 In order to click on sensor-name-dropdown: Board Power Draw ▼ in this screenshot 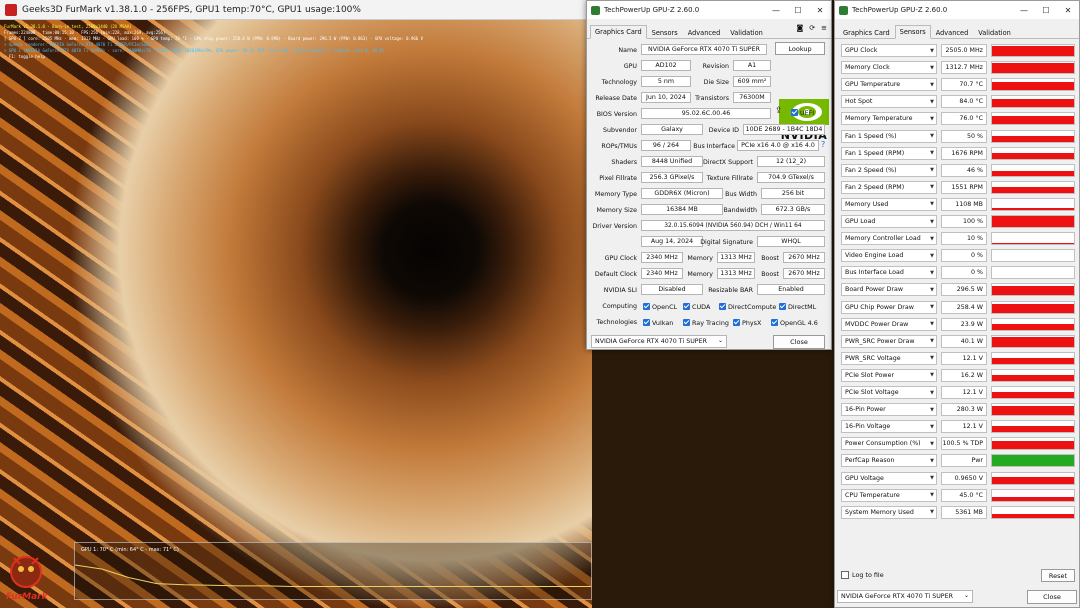, I will do `click(889, 290)`.